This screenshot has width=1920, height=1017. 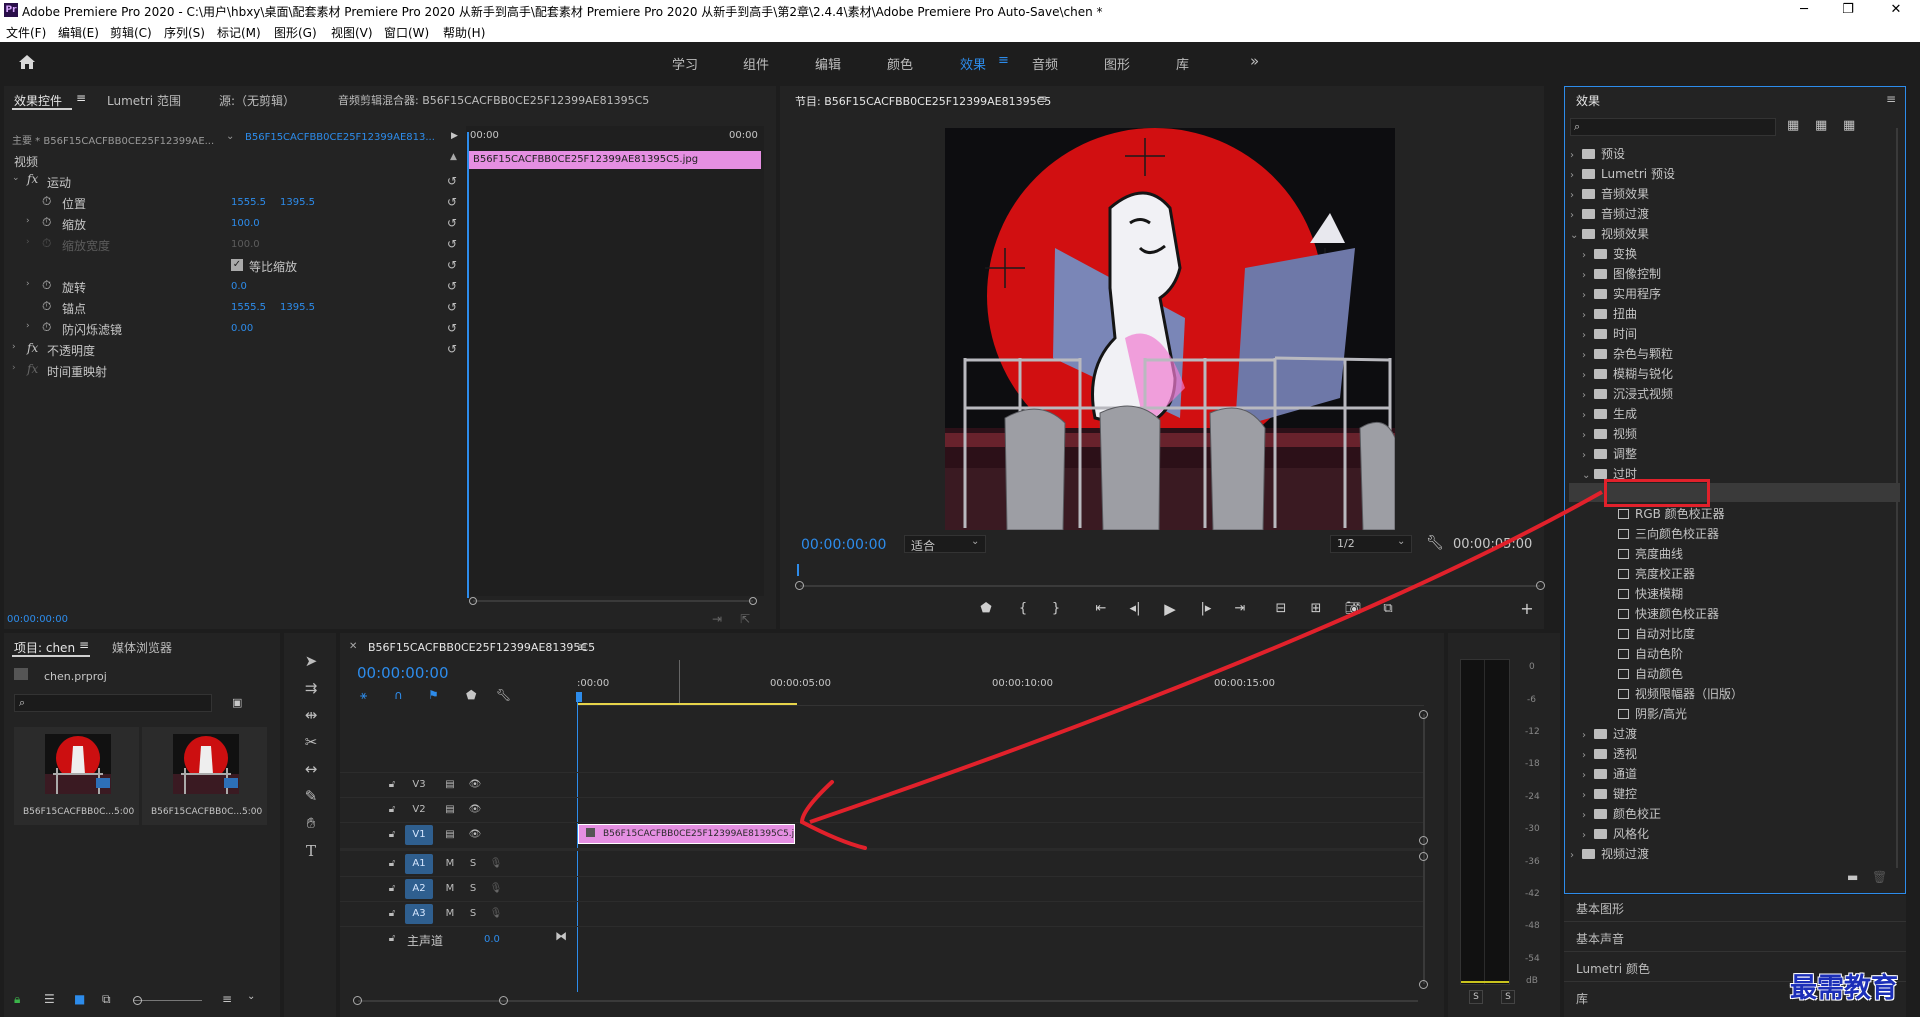 I want to click on timeline-playhead, so click(x=577, y=846).